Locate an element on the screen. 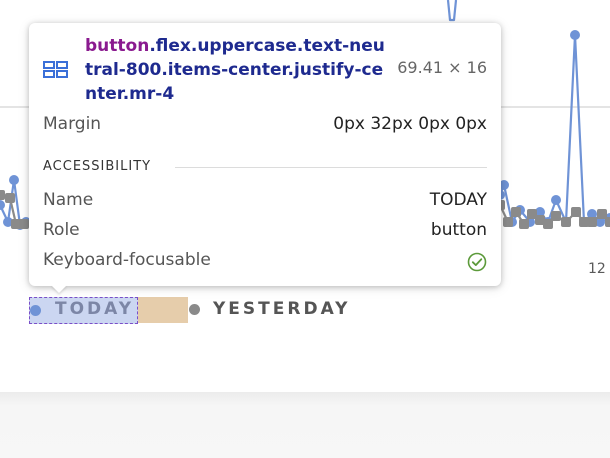  margin-row: Margin 0px 32px 0px 0px is located at coordinates (265, 126).